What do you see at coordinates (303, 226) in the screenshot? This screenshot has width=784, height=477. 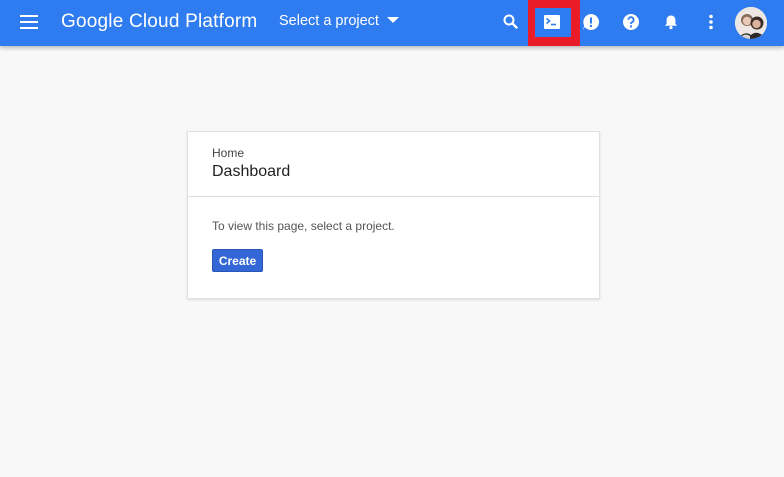 I see `select-project-message: To view this page, select a project.` at bounding box center [303, 226].